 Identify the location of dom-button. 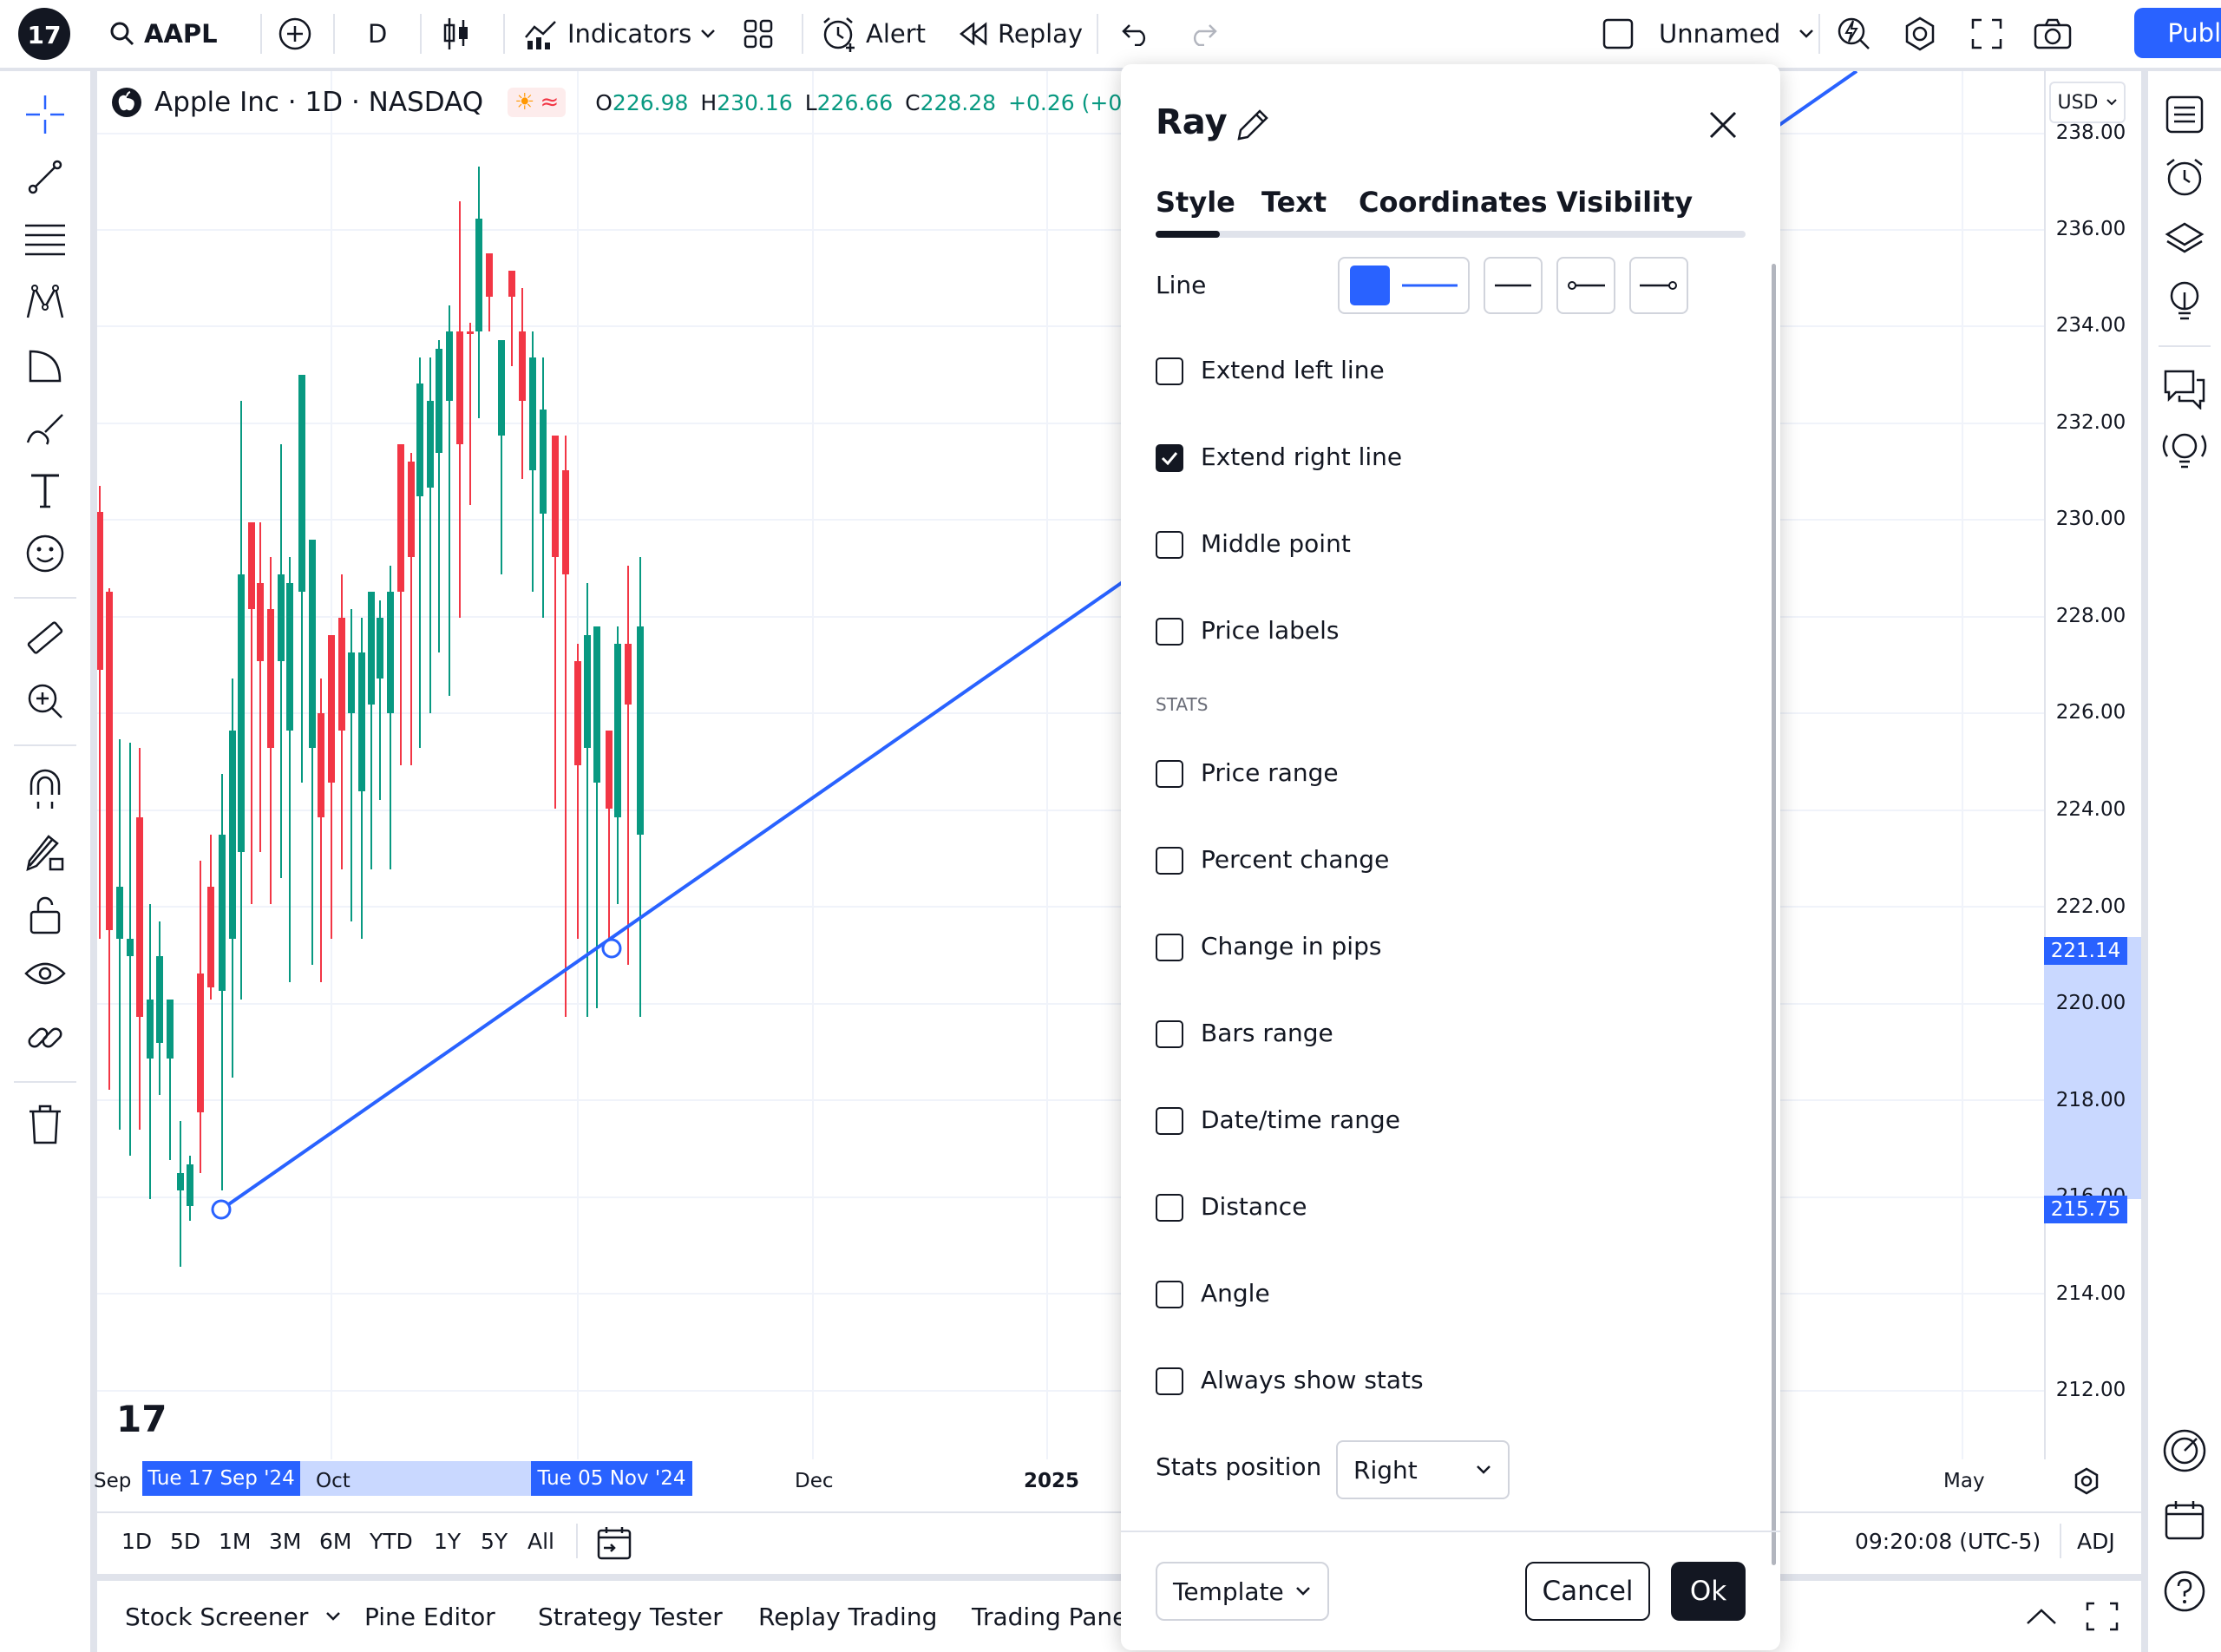
(2185, 1451).